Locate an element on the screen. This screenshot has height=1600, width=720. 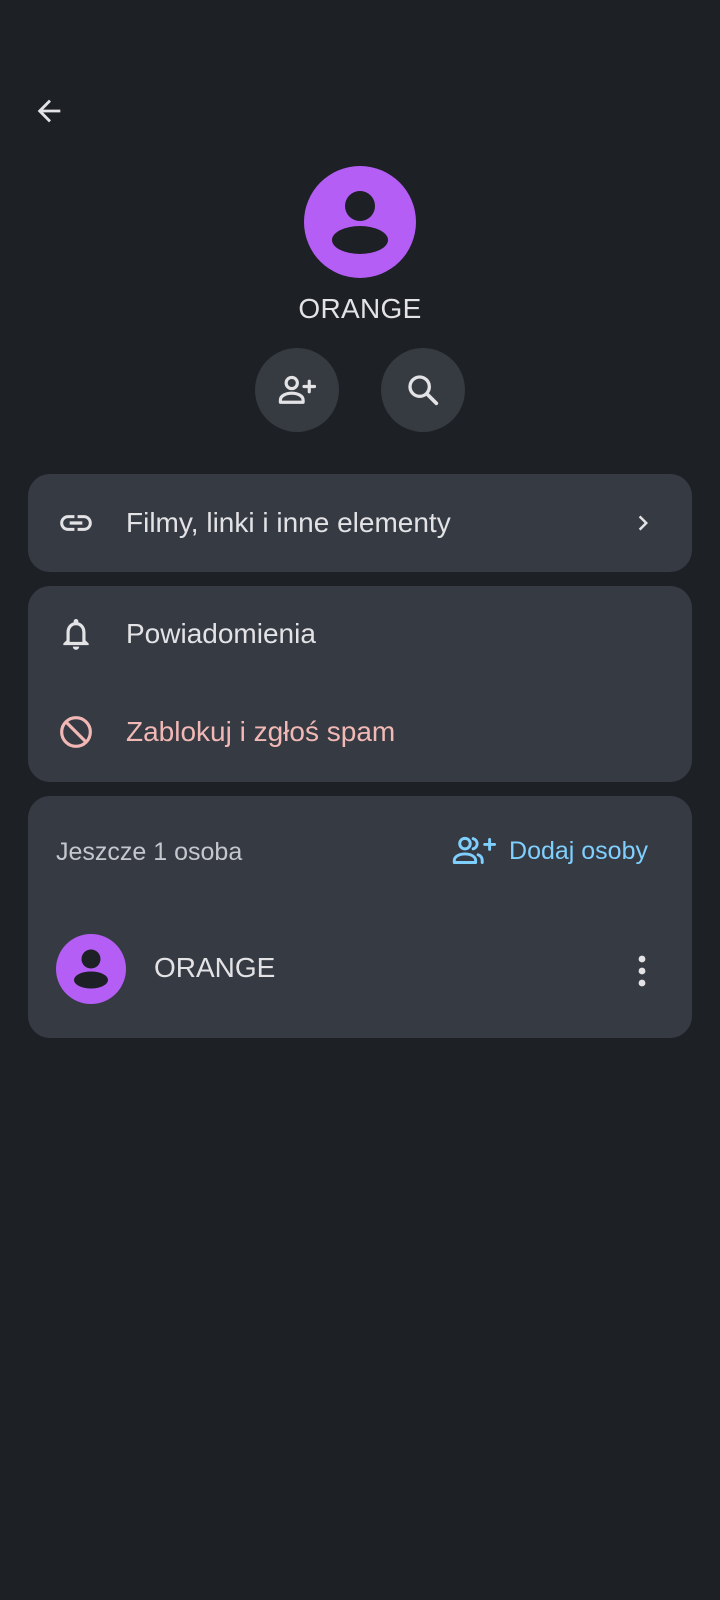
bell-icon is located at coordinates (76, 634).